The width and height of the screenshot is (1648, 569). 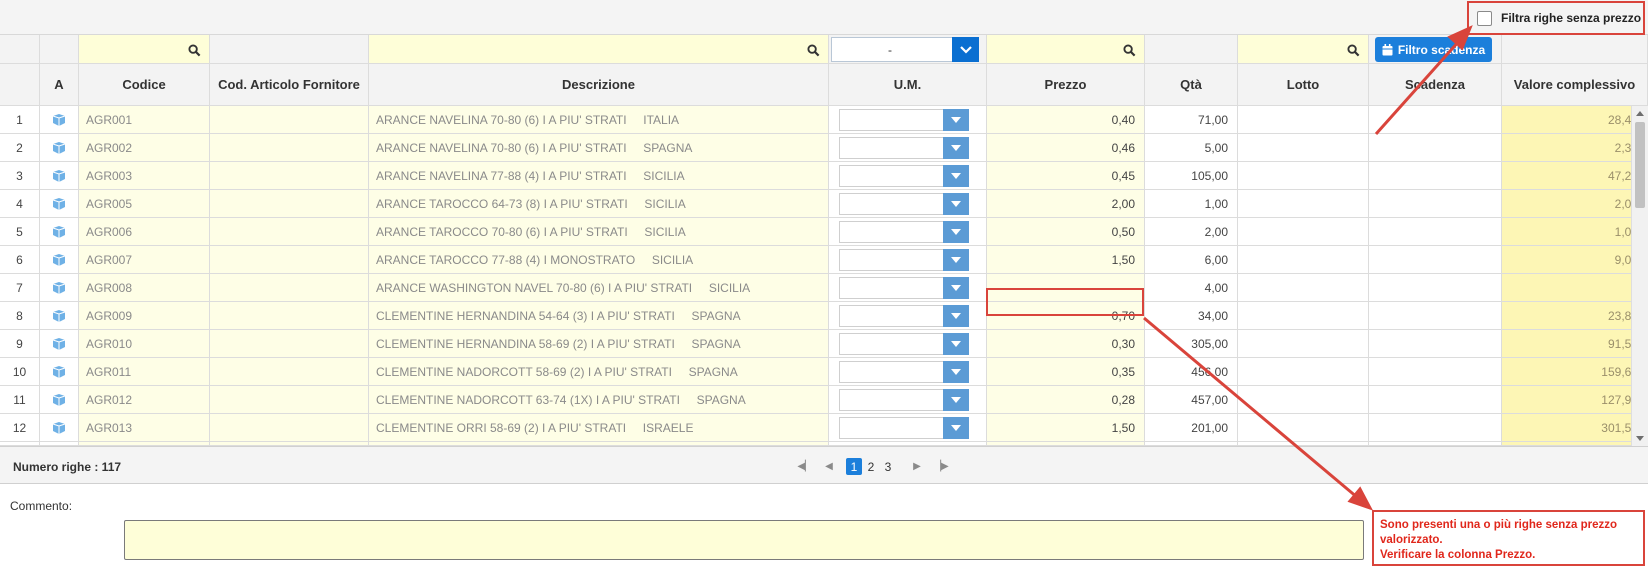 What do you see at coordinates (744, 540) in the screenshot?
I see `comment-input` at bounding box center [744, 540].